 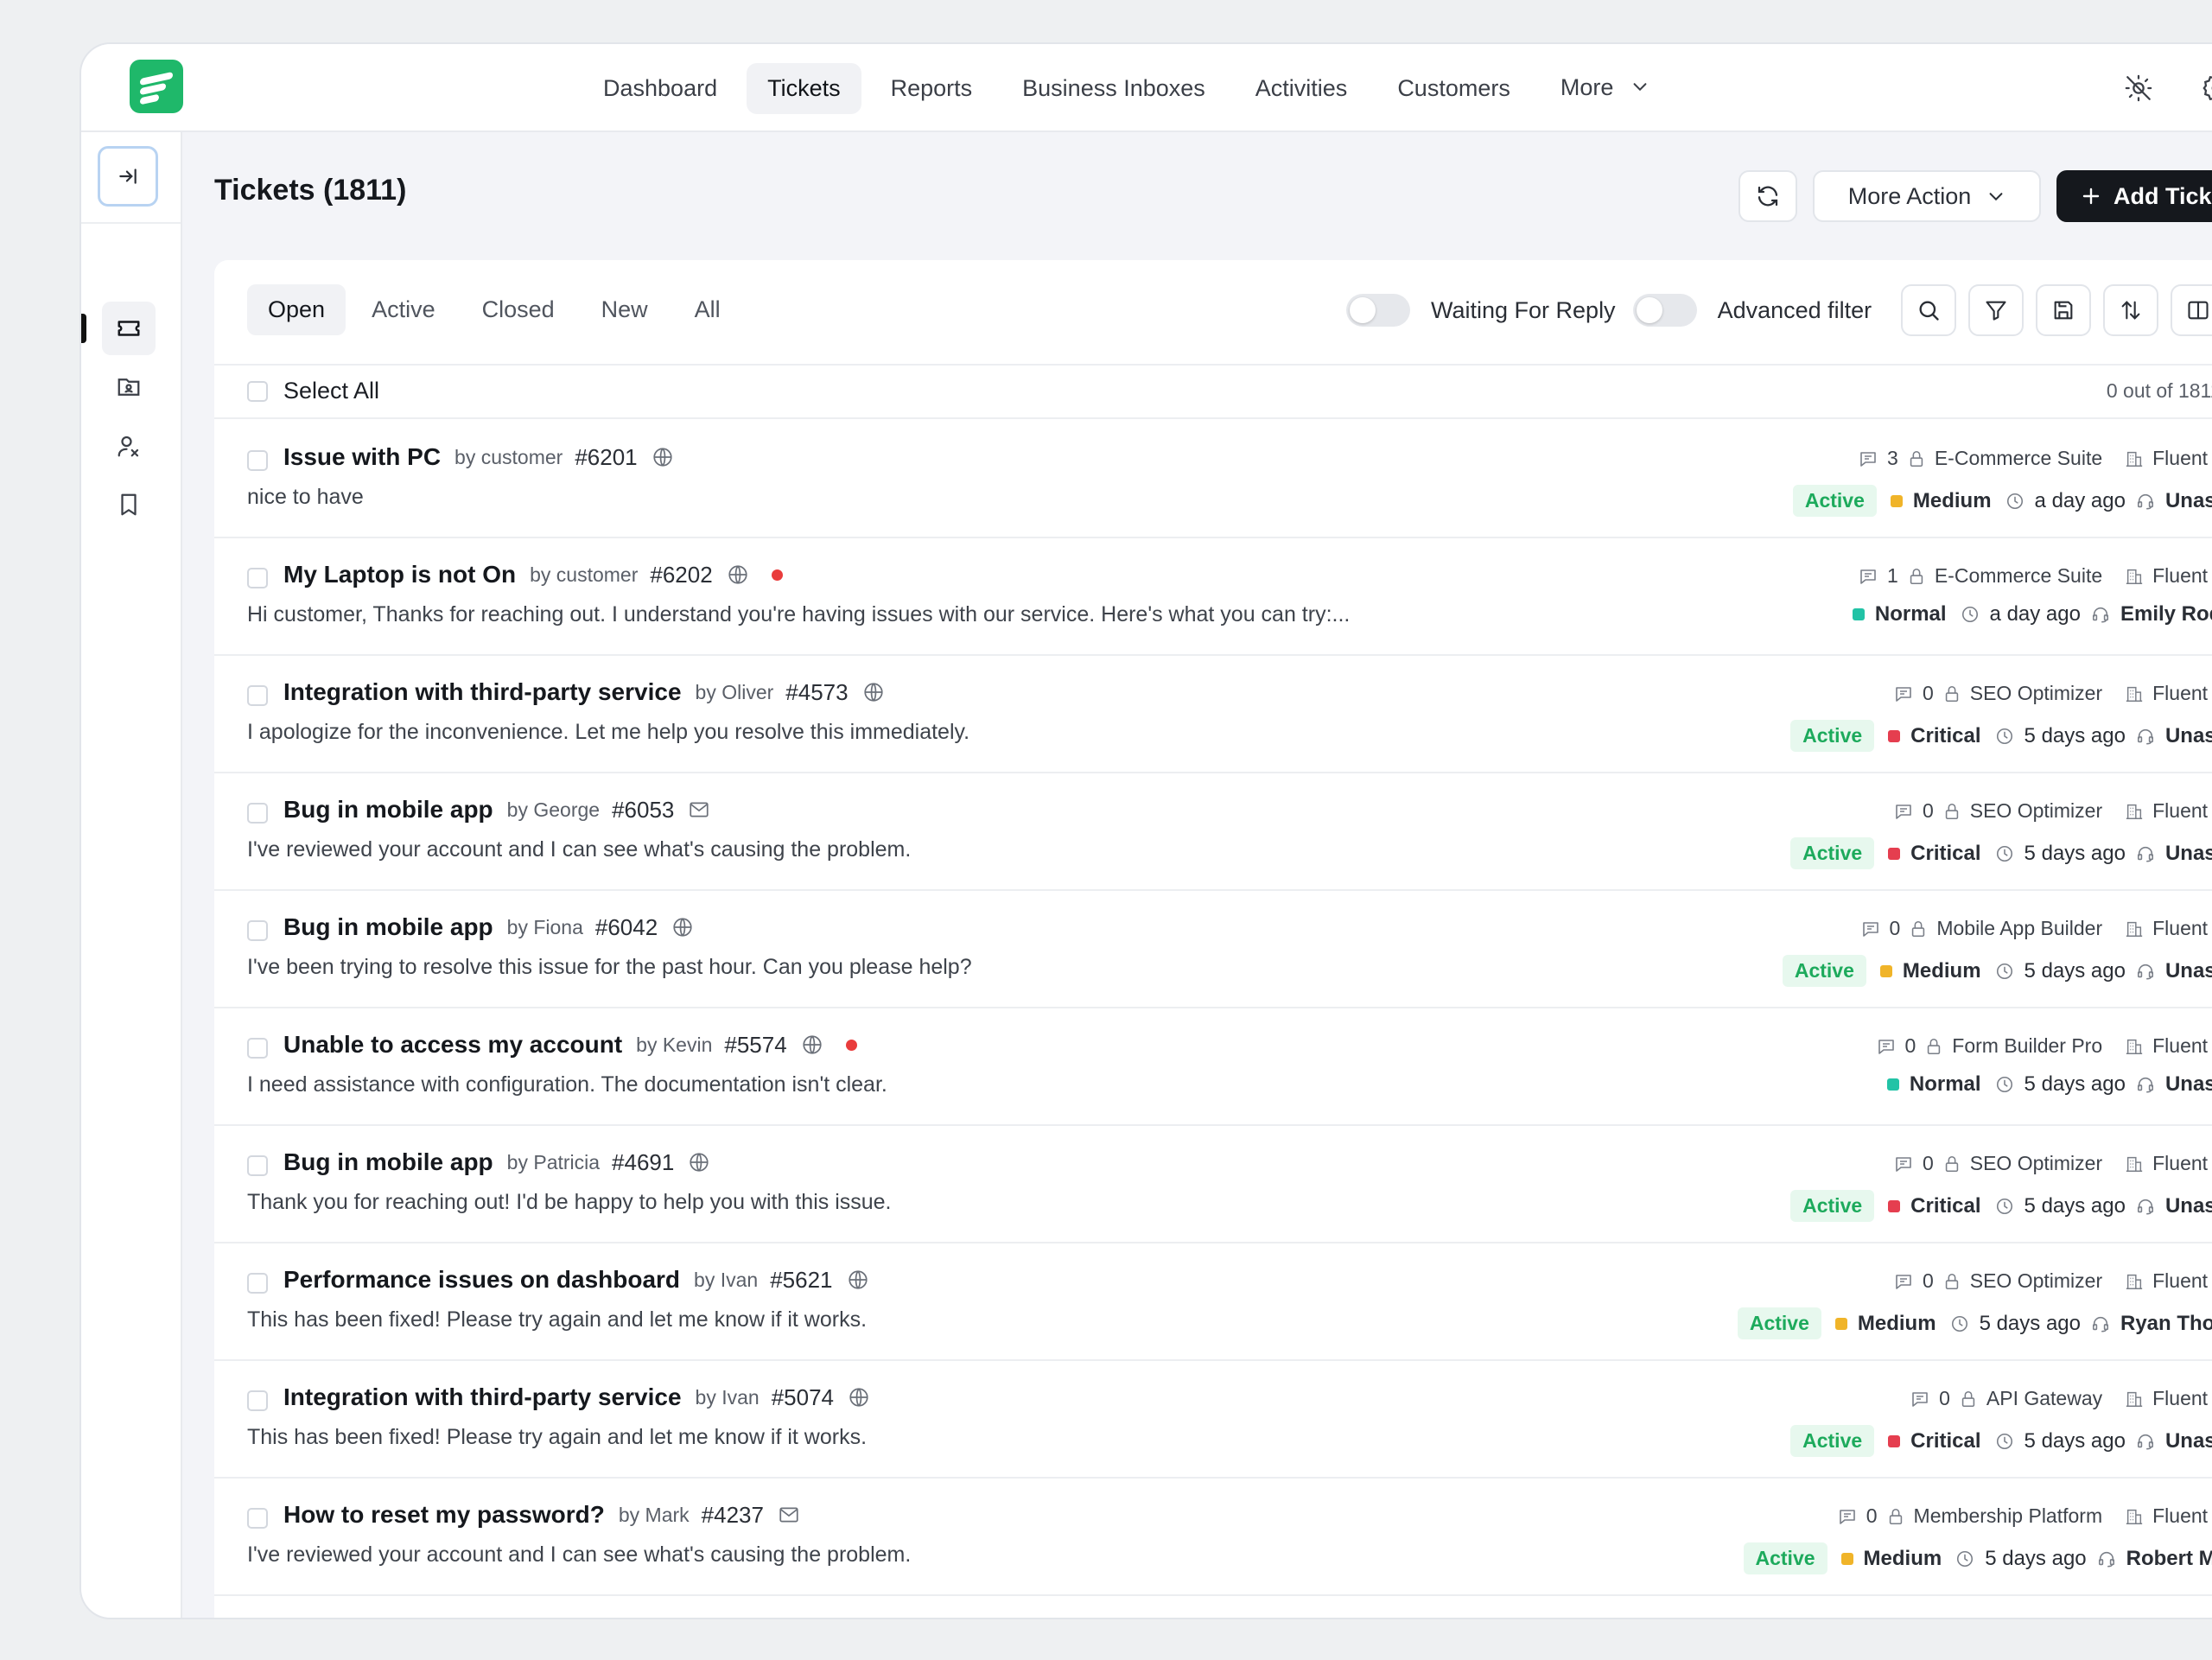 I want to click on nav-activities: Activities, so click(x=1302, y=88).